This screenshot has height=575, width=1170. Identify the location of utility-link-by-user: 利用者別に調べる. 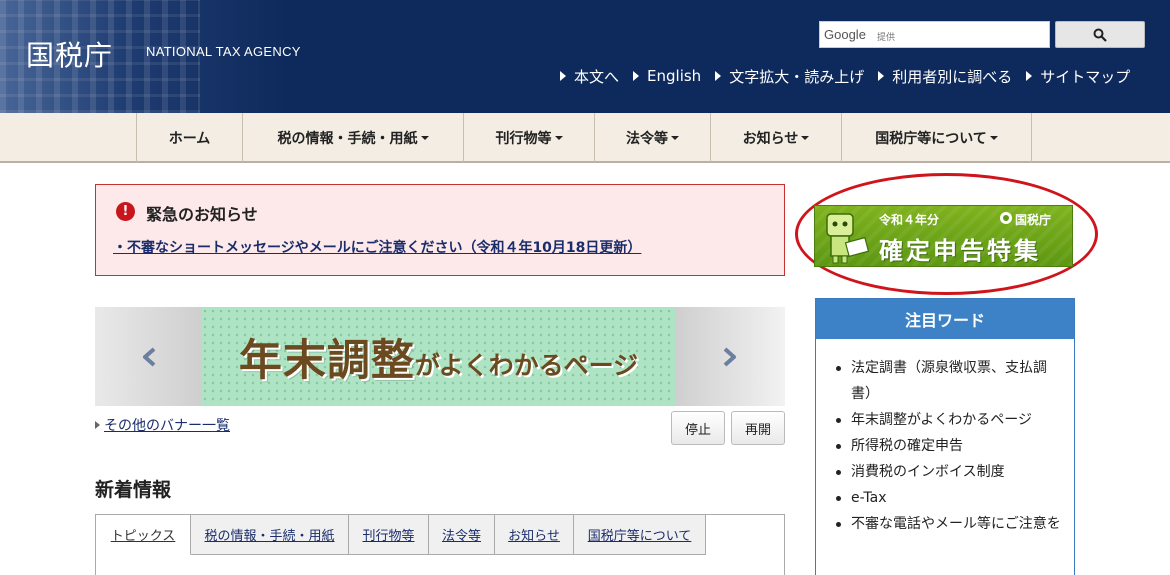
(945, 76).